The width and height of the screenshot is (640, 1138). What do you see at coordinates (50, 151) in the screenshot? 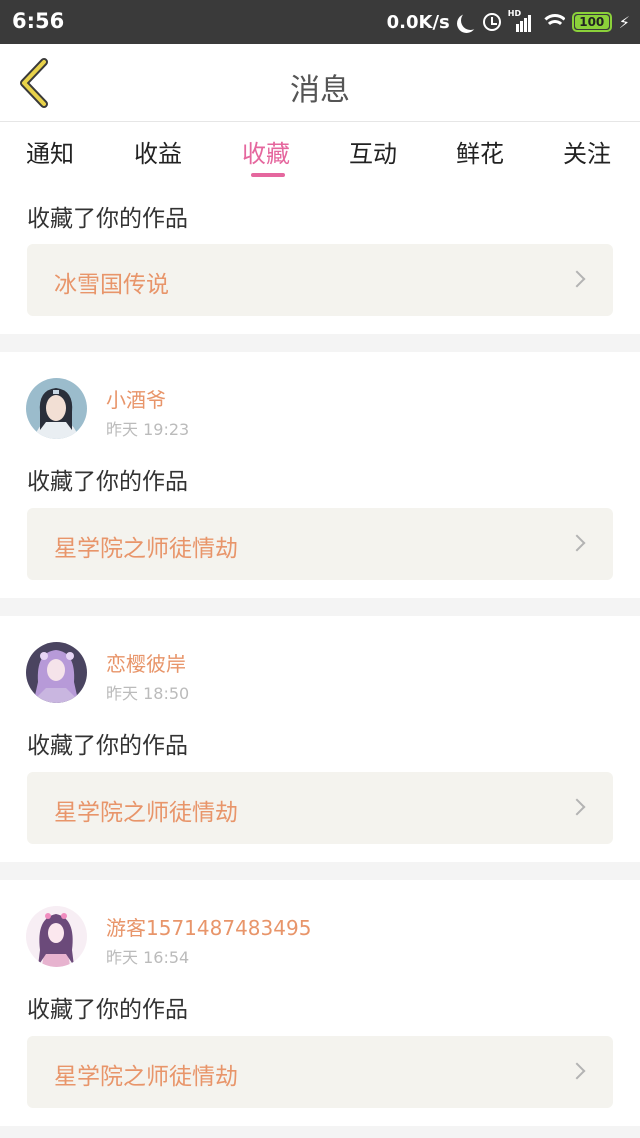
I see `tab-notifications: 通知` at bounding box center [50, 151].